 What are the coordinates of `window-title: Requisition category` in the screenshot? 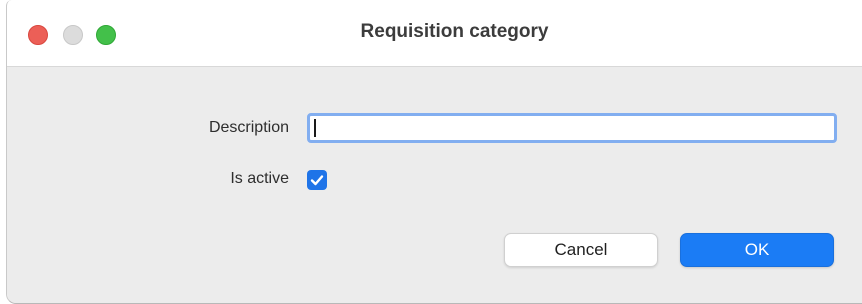 It's located at (454, 31).